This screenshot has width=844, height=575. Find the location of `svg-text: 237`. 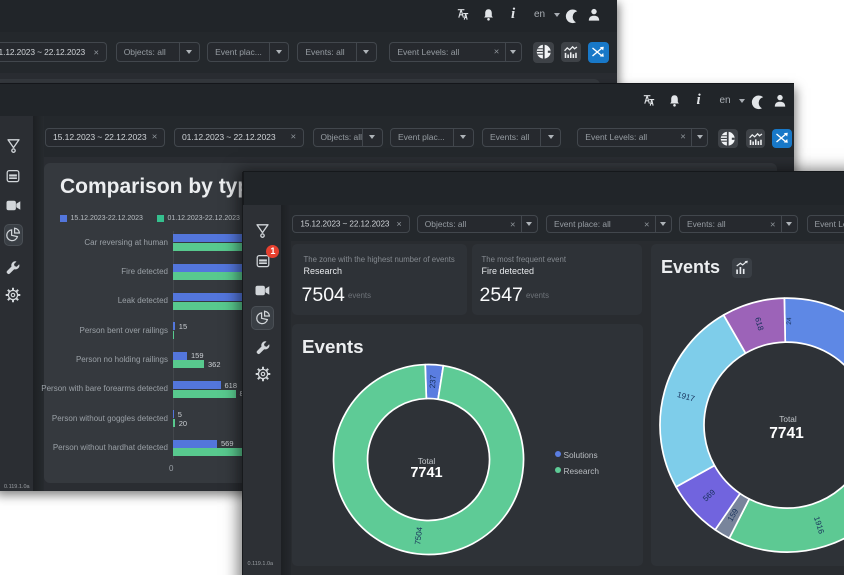

svg-text: 237 is located at coordinates (433, 381).